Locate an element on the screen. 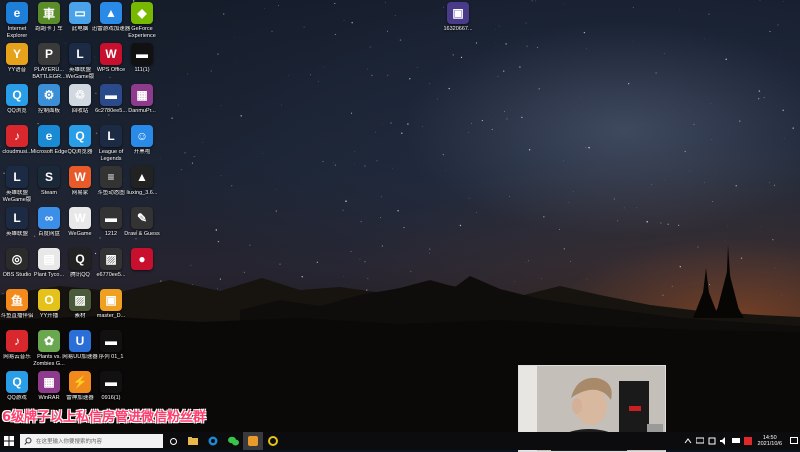 The width and height of the screenshot is (800, 452). pubg-icon: P is located at coordinates (49, 54).